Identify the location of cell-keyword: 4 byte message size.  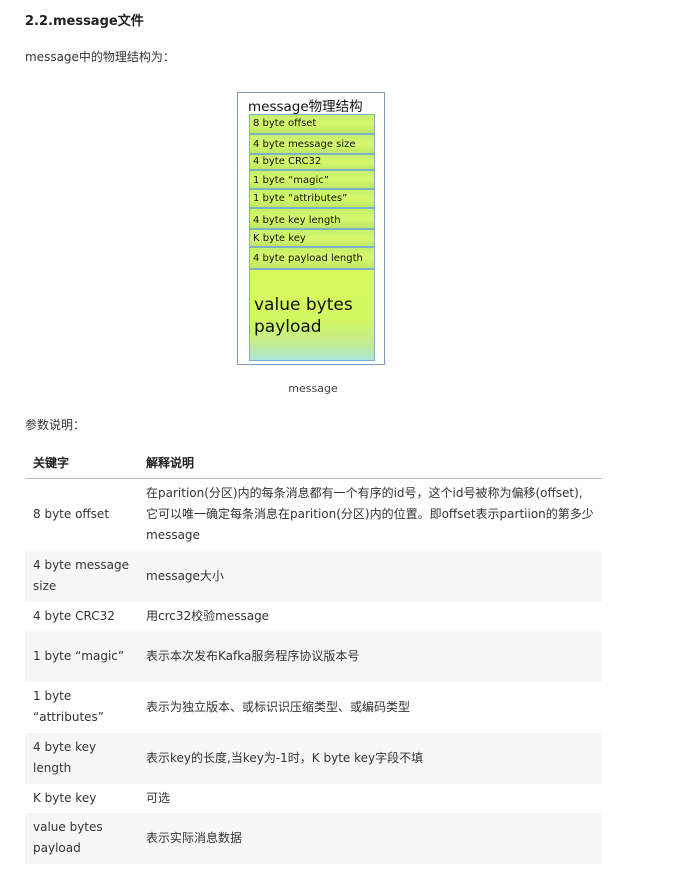
(81, 576).